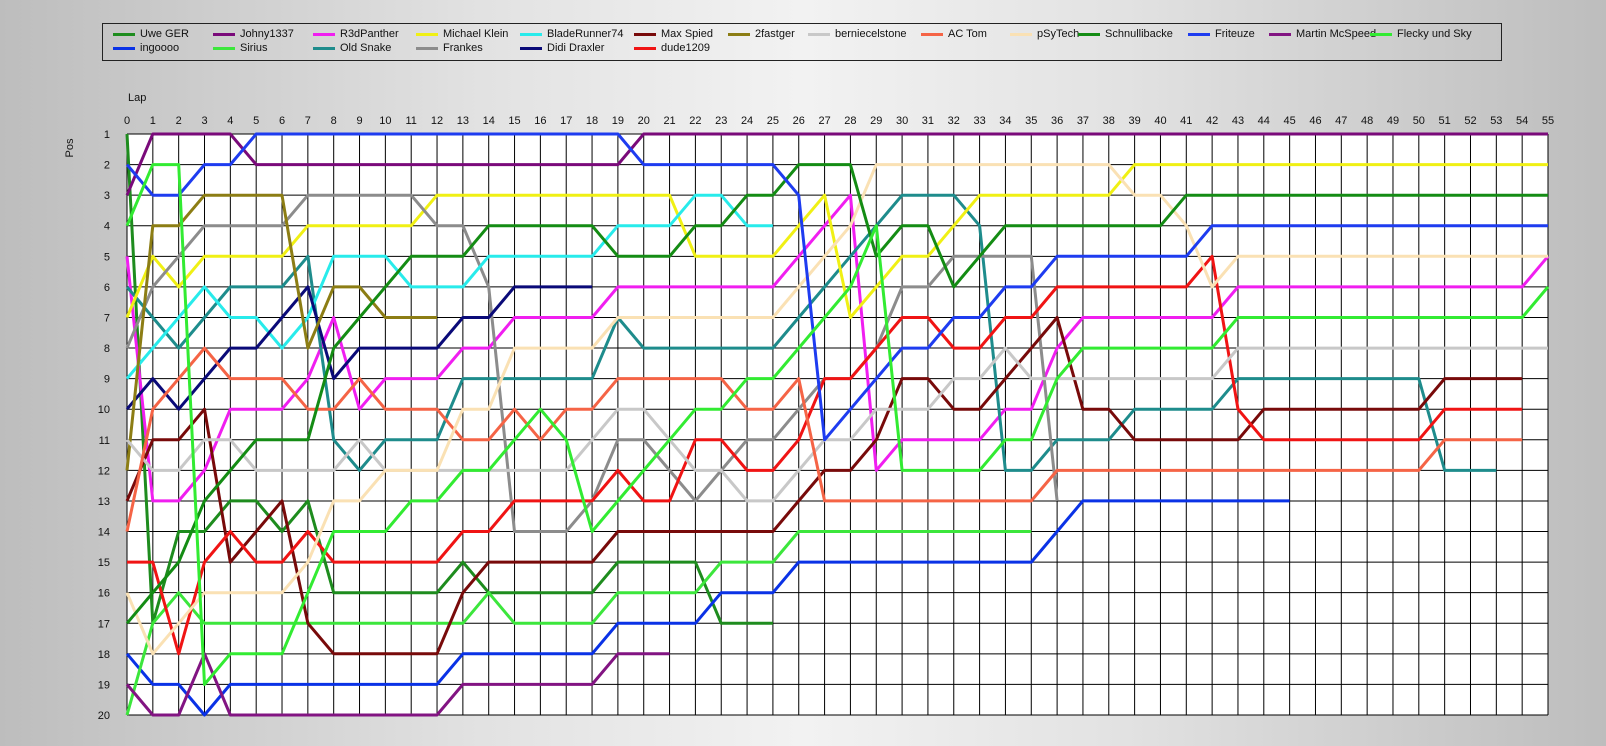  I want to click on x-tick-label: 30, so click(902, 121).